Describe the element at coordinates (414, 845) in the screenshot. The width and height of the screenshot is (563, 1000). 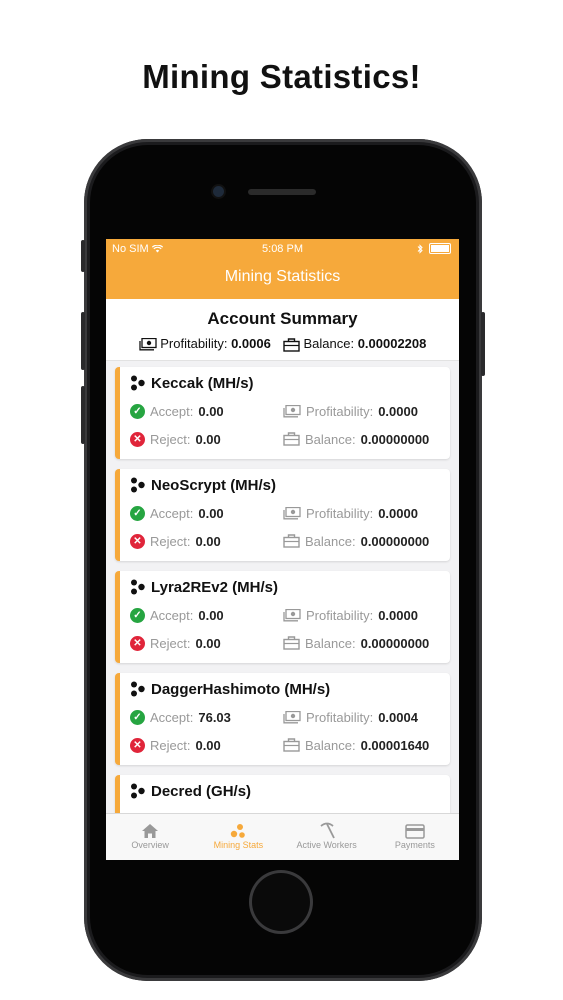
I see `tab-label: Payments` at that location.